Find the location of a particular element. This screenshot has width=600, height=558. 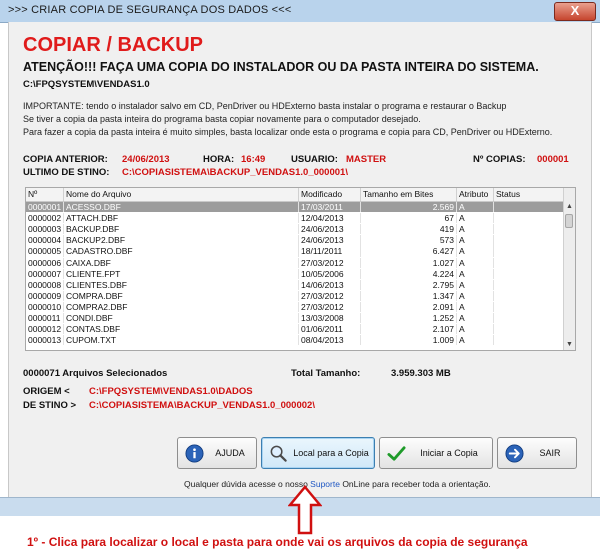

table-row: 0000009 COMPRA.DBF 27/03/2012 1.347 A is located at coordinates (295, 296).